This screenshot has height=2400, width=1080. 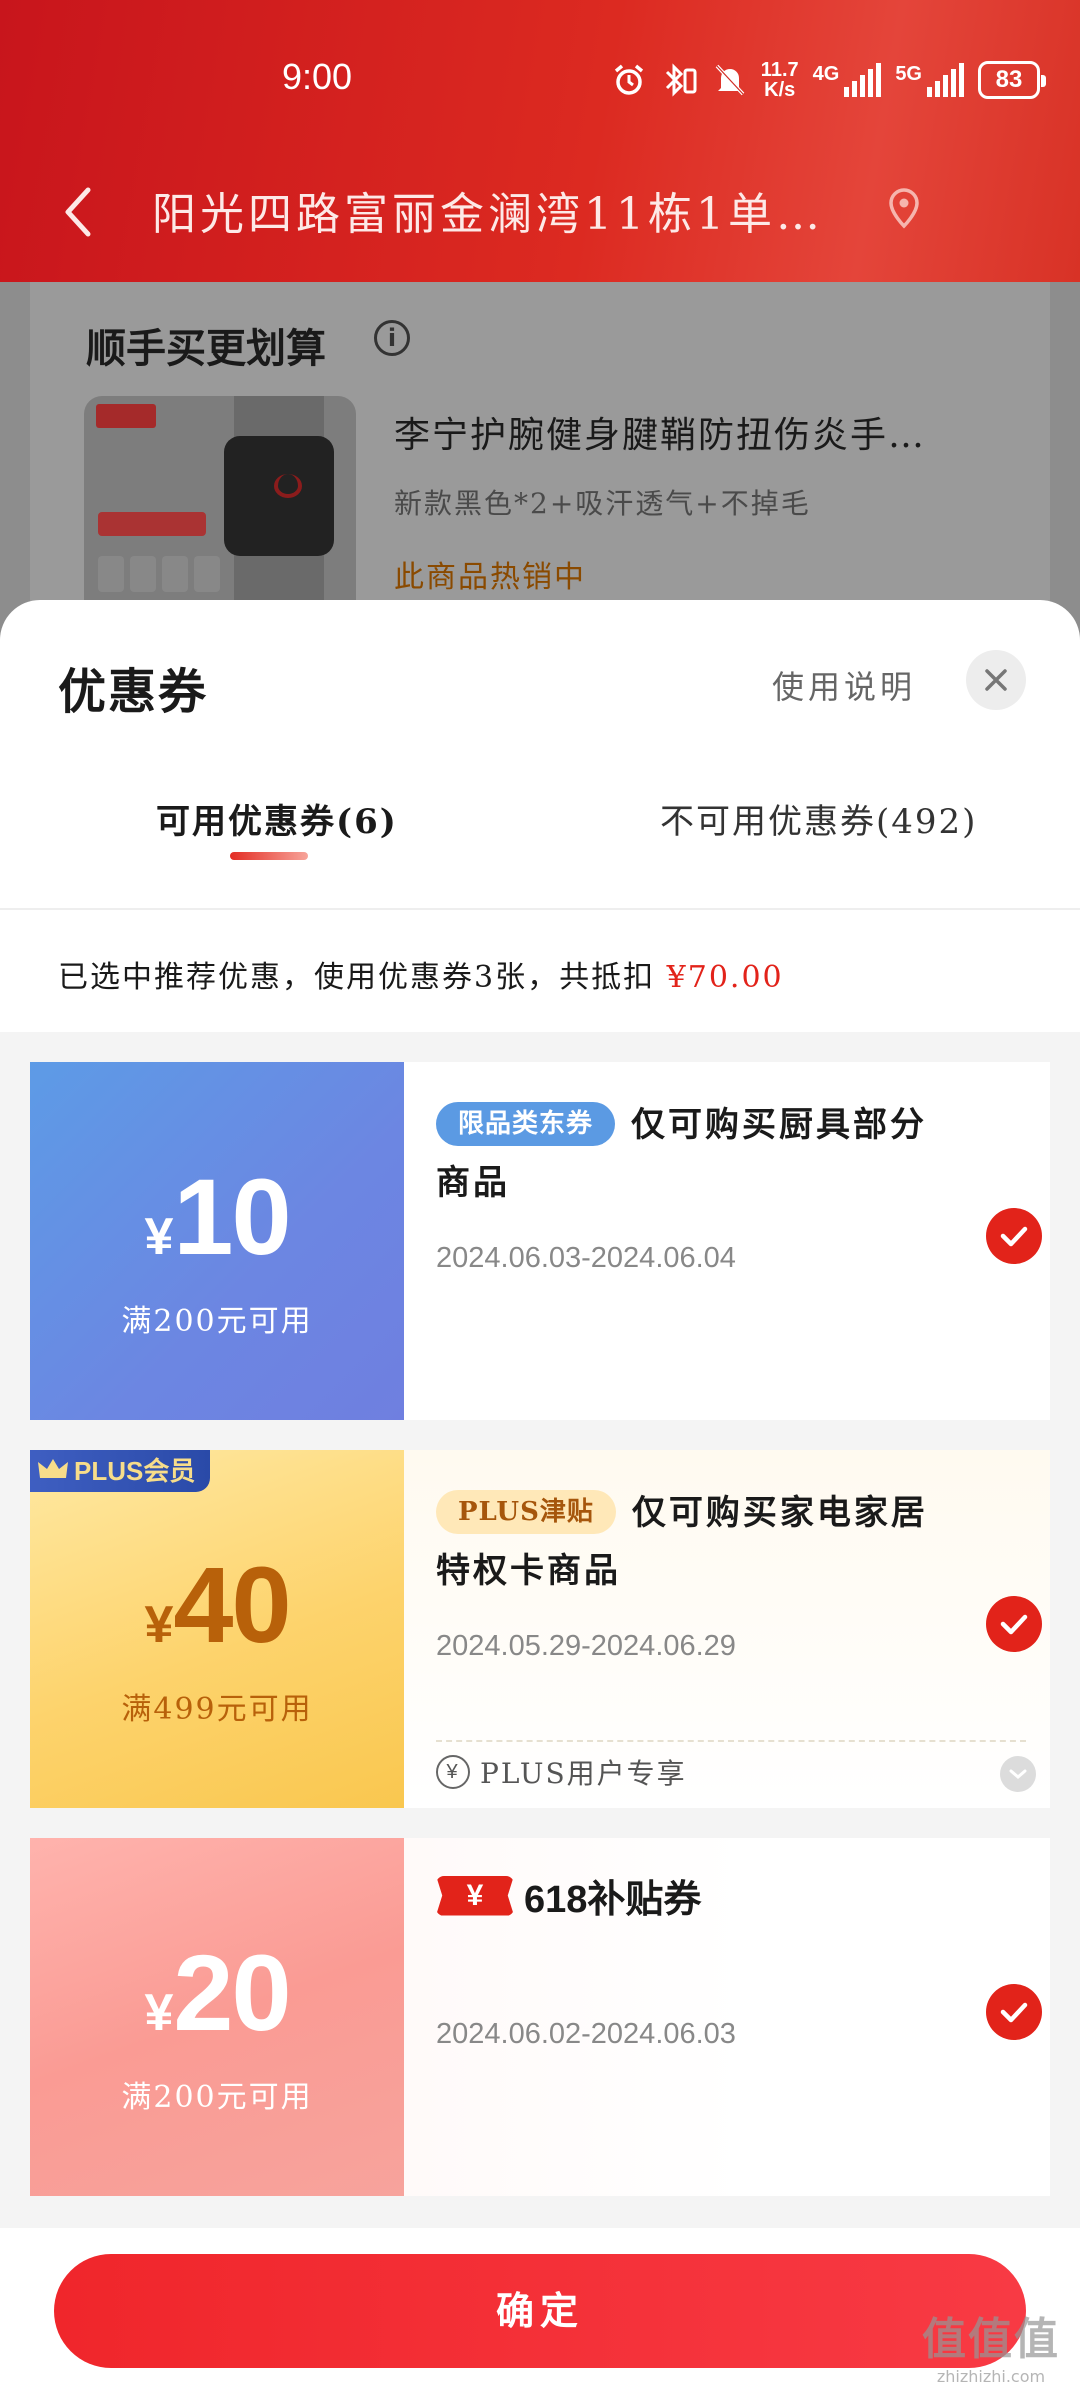 What do you see at coordinates (731, 1741) in the screenshot?
I see `dashed-divider` at bounding box center [731, 1741].